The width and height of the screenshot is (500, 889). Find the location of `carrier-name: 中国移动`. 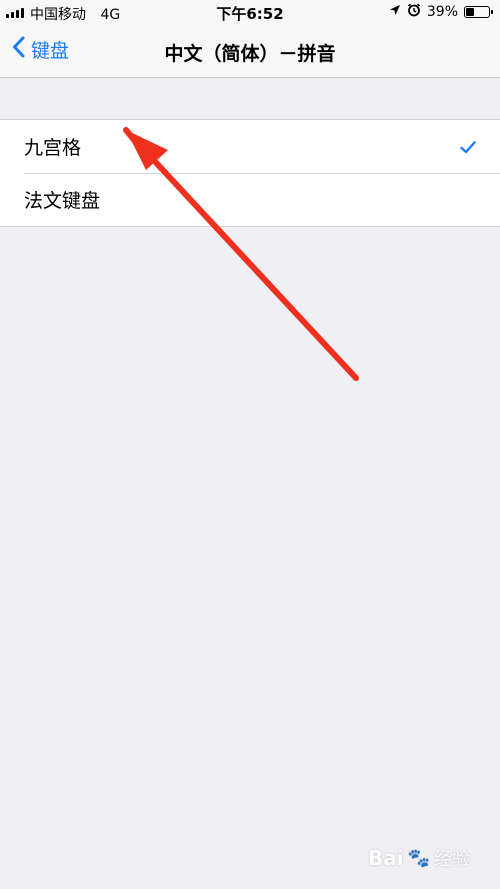

carrier-name: 中国移动 is located at coordinates (58, 15).